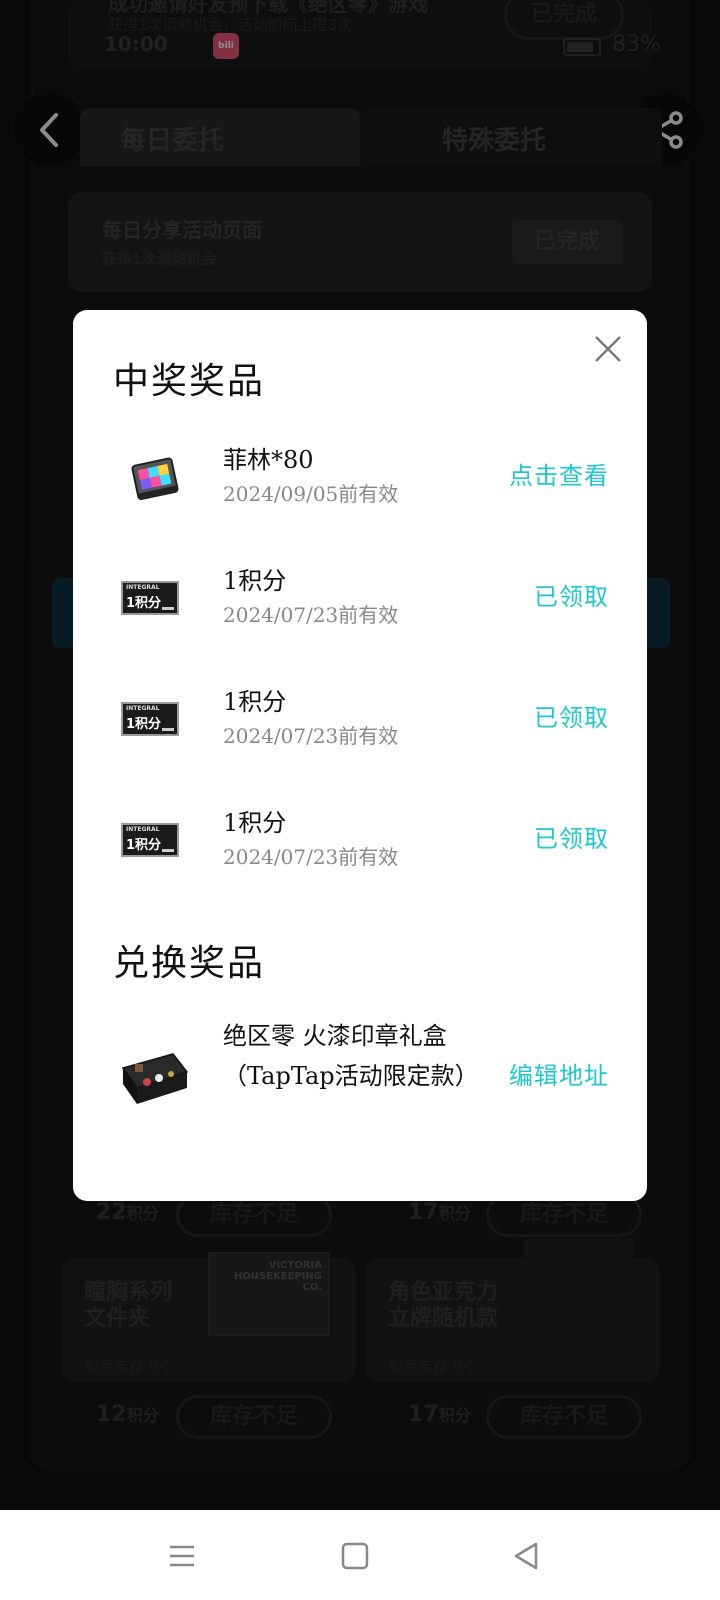  I want to click on menu-icon, so click(182, 1556).